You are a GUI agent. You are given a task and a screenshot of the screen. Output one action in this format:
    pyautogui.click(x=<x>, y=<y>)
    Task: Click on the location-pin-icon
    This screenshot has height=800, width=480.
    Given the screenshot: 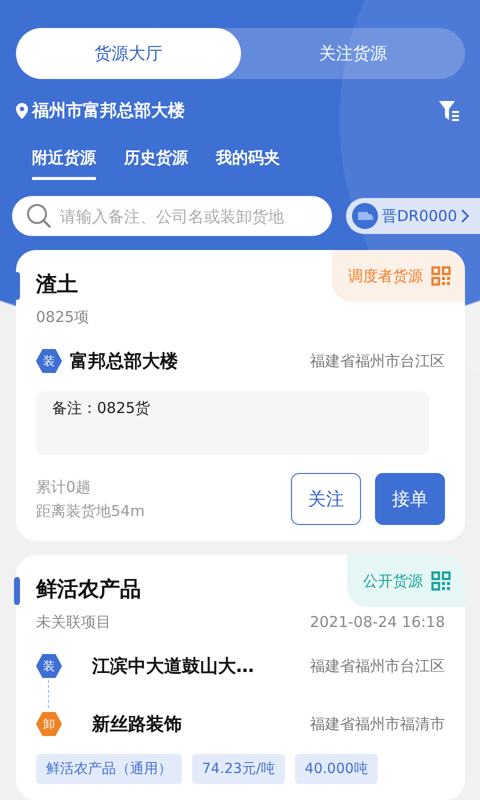 What is the action you would take?
    pyautogui.click(x=22, y=110)
    